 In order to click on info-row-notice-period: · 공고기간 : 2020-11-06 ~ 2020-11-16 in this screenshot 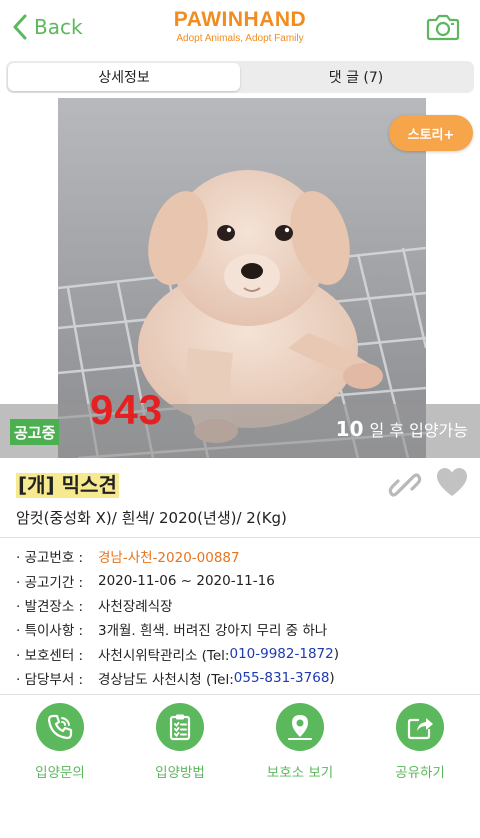, I will do `click(246, 580)`.